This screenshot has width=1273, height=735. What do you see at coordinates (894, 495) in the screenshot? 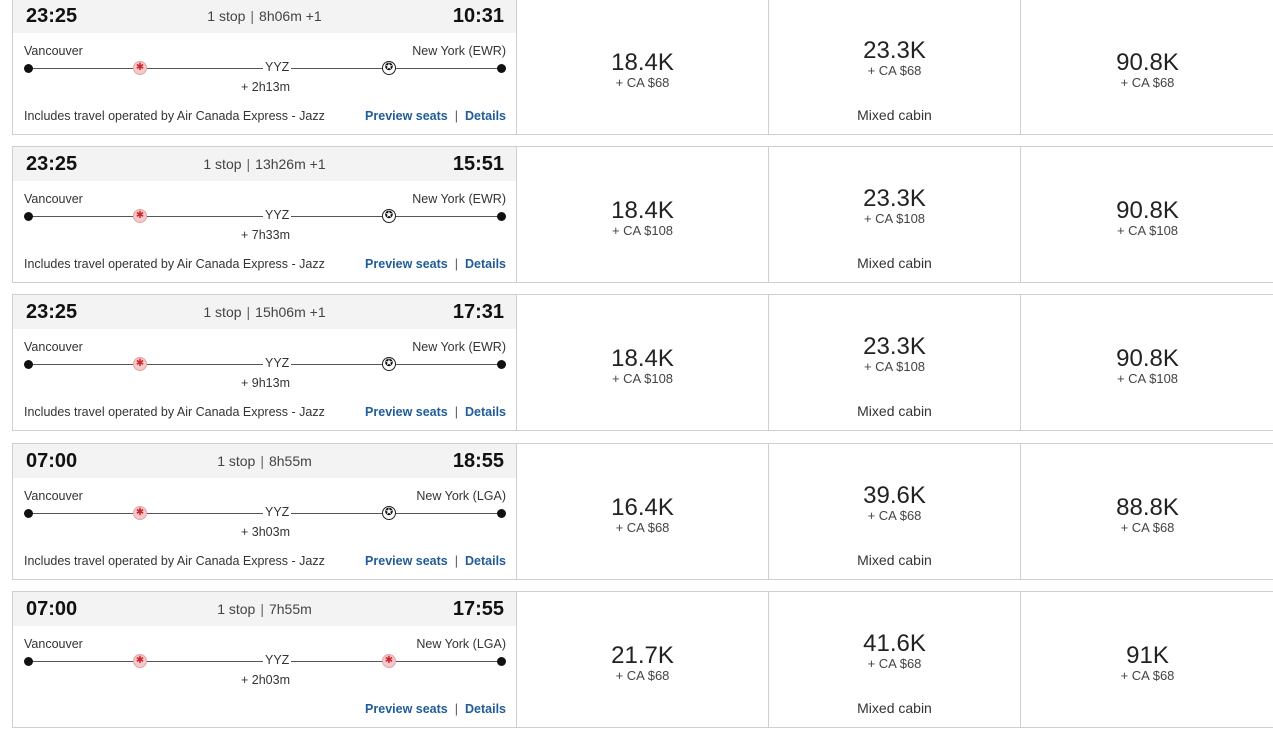
I see `fare-points: 39.6K` at bounding box center [894, 495].